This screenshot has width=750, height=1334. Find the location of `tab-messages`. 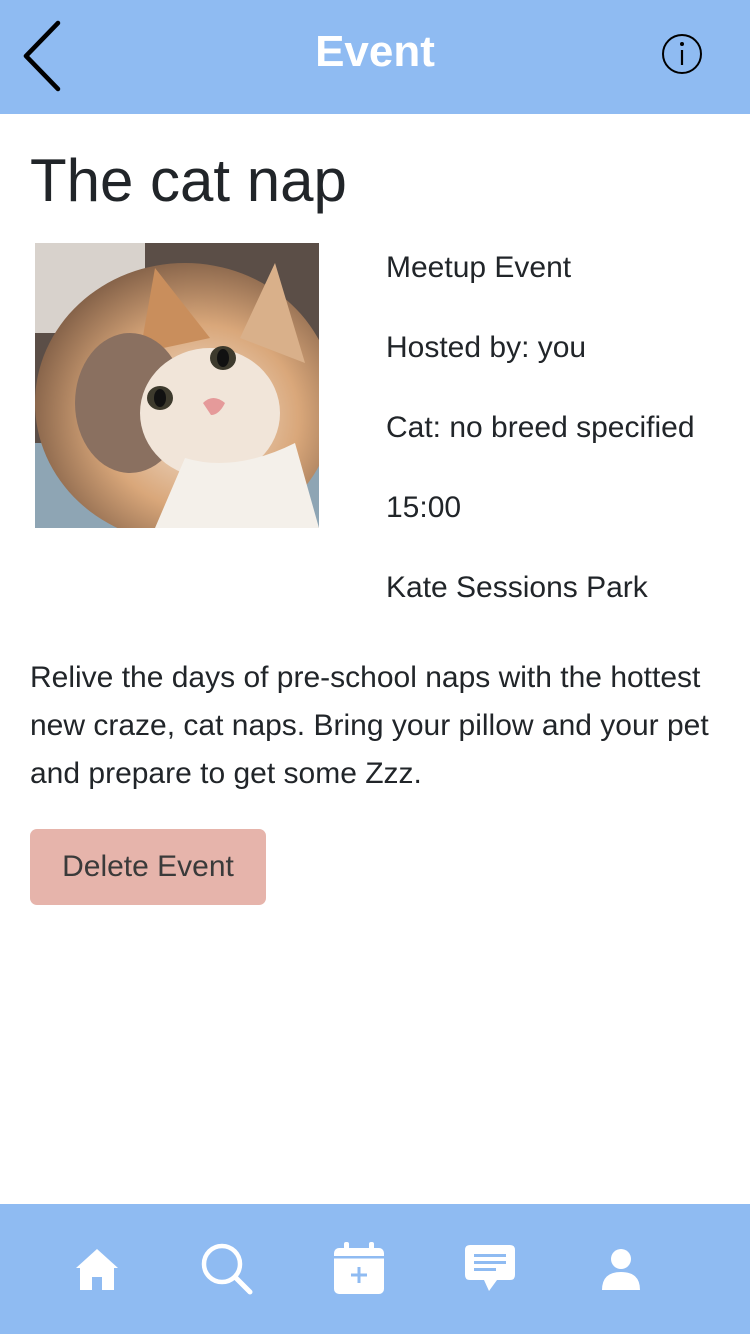

tab-messages is located at coordinates (490, 1269).